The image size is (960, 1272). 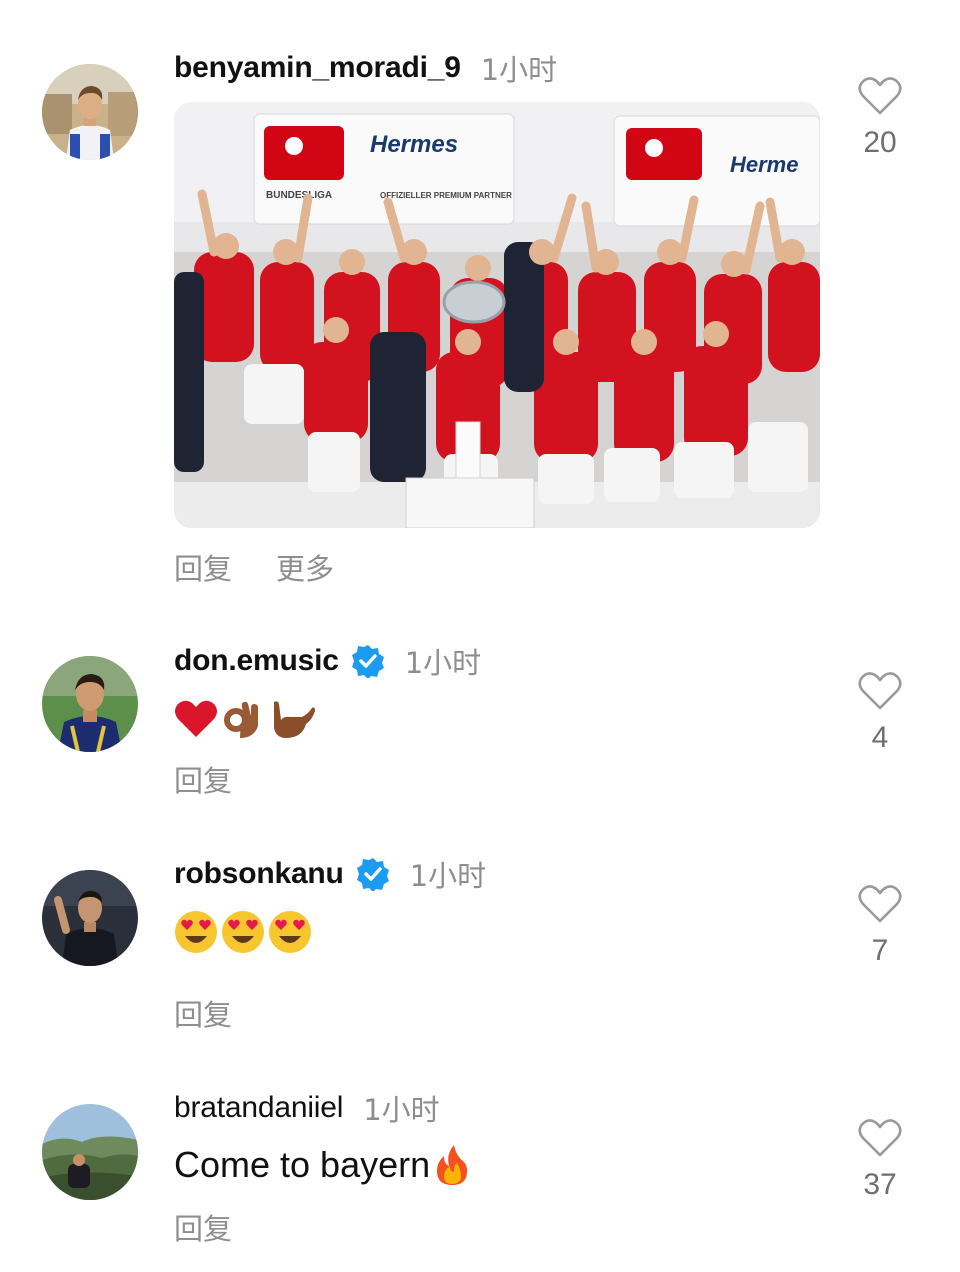 What do you see at coordinates (196, 718) in the screenshot?
I see `red-heart-icon` at bounding box center [196, 718].